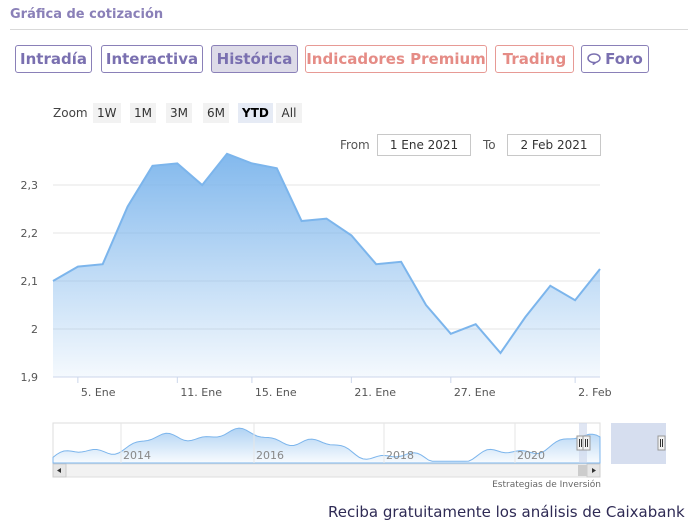 The height and width of the screenshot is (530, 699). I want to click on scrollbar, so click(326, 470).